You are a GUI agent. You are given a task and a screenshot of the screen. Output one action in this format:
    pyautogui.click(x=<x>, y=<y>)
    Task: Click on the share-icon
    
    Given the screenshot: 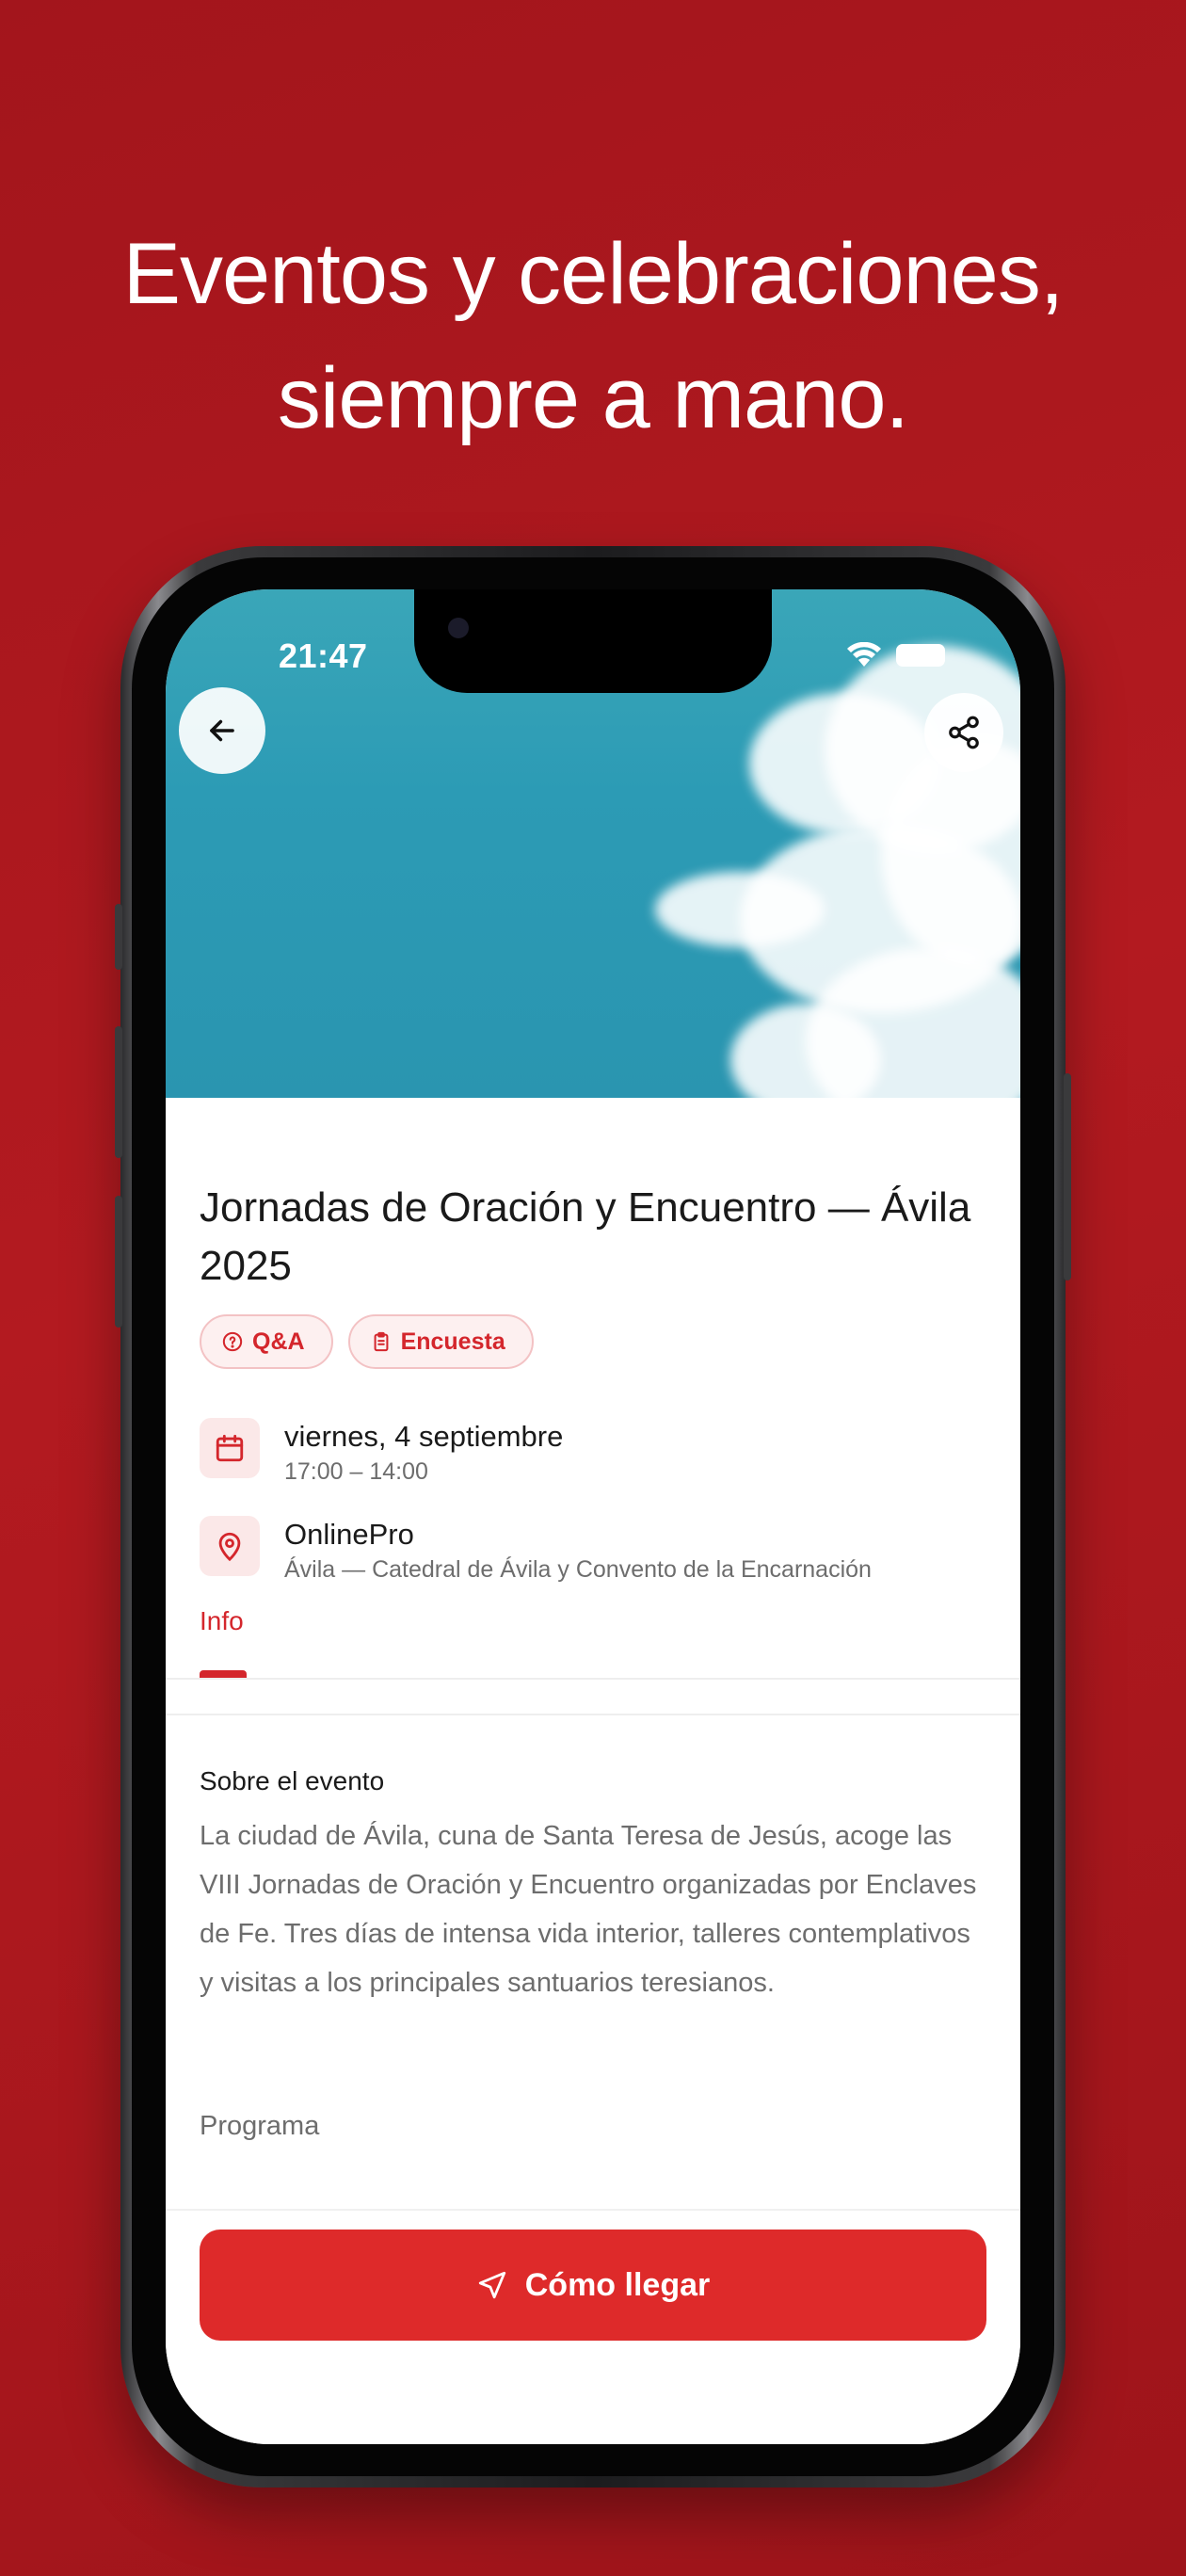 What is the action you would take?
    pyautogui.click(x=964, y=732)
    